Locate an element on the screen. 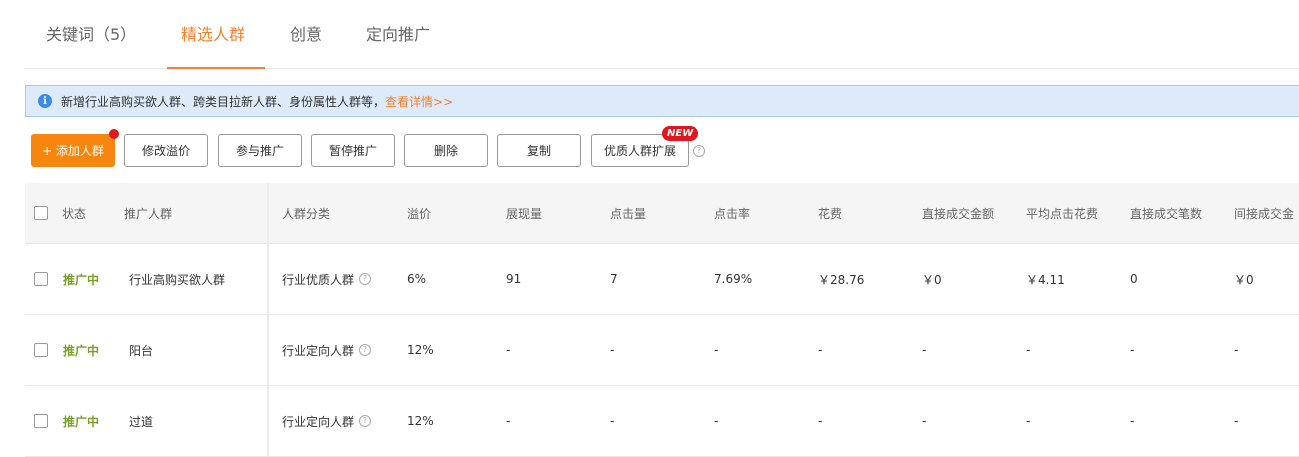 This screenshot has width=1299, height=457. new-badge: NEW is located at coordinates (680, 133).